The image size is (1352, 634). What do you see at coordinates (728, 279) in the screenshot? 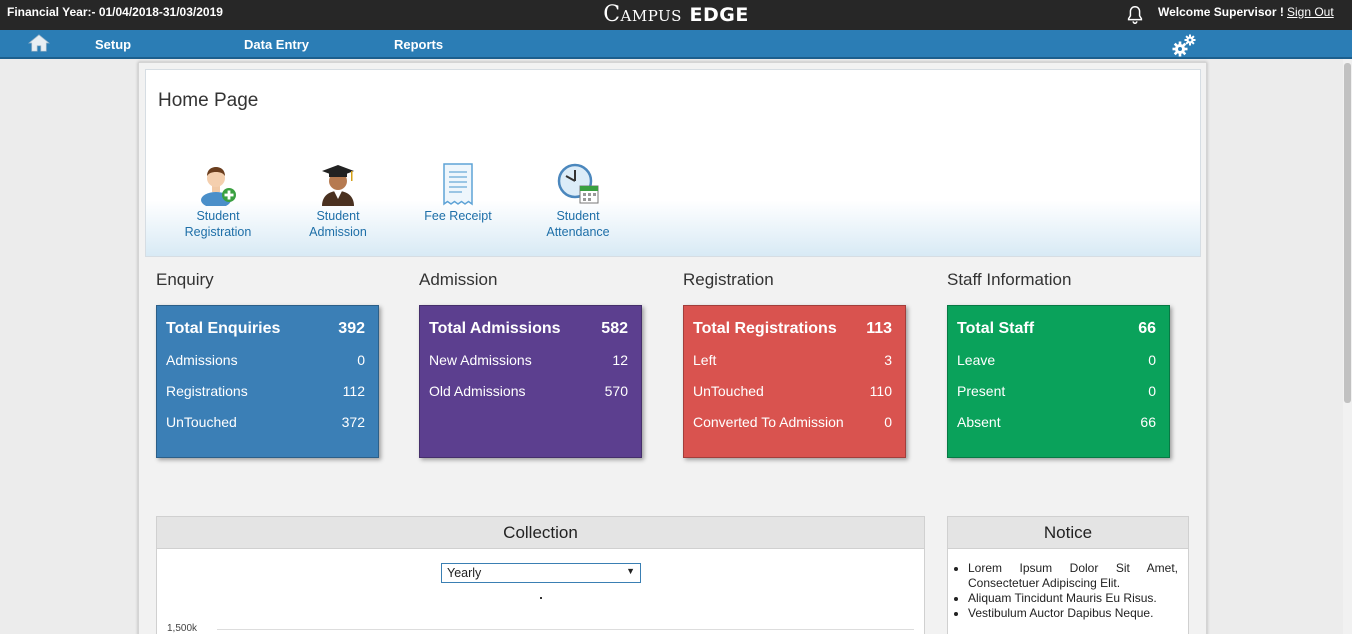
I see `section-title-registration: Registration` at bounding box center [728, 279].